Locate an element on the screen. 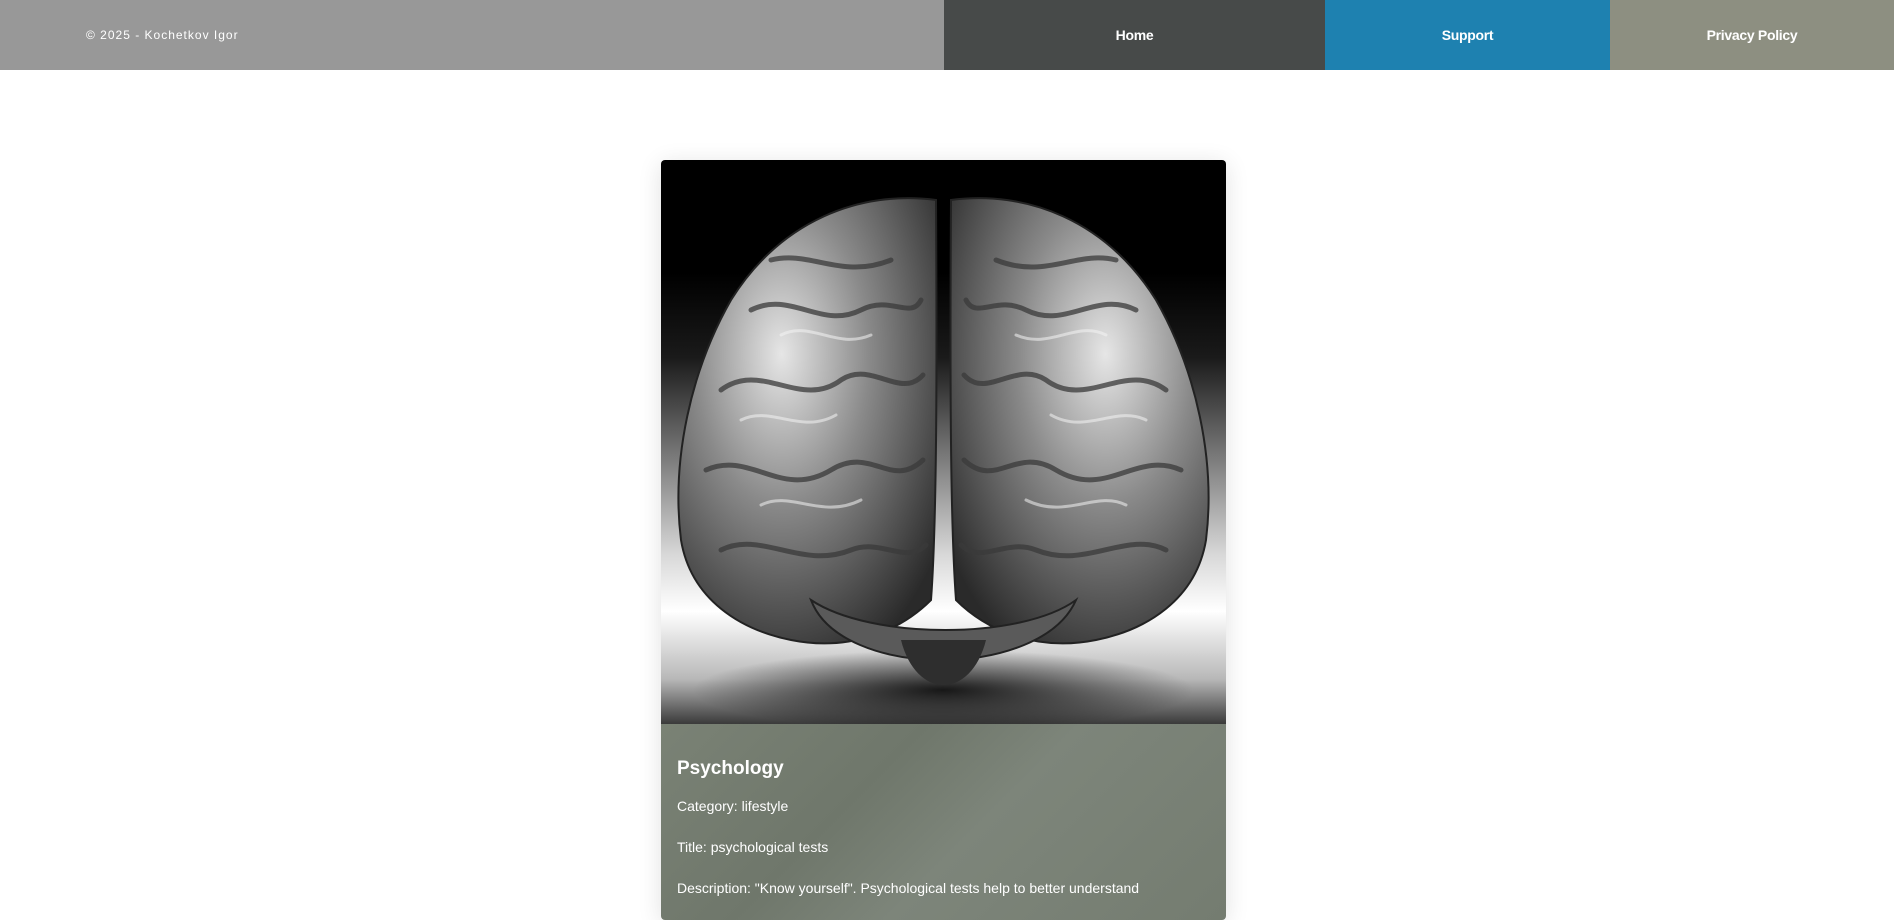 The width and height of the screenshot is (1894, 920). card-title: Psychology is located at coordinates (730, 768).